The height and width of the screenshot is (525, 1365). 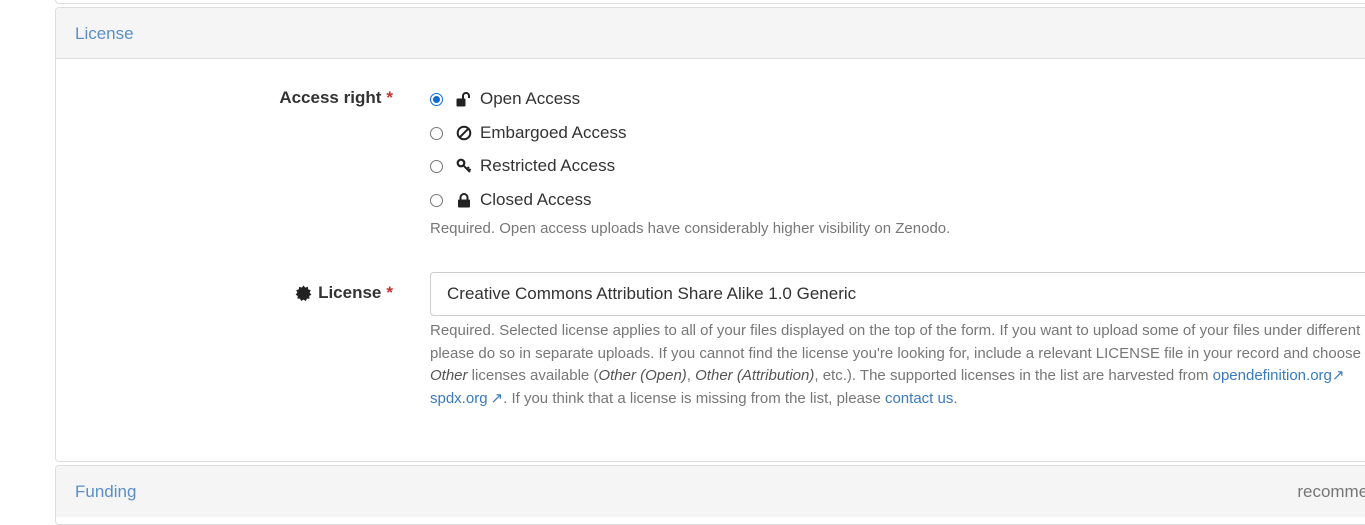 What do you see at coordinates (106, 491) in the screenshot?
I see `funding-heading-text: Funding` at bounding box center [106, 491].